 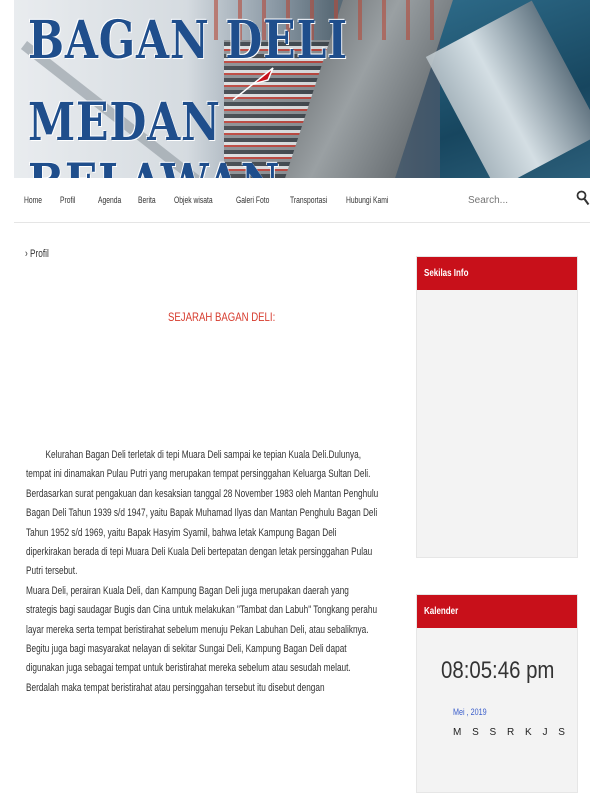 What do you see at coordinates (222, 317) in the screenshot?
I see `article-title: SEJARAH BAGAN DELI:` at bounding box center [222, 317].